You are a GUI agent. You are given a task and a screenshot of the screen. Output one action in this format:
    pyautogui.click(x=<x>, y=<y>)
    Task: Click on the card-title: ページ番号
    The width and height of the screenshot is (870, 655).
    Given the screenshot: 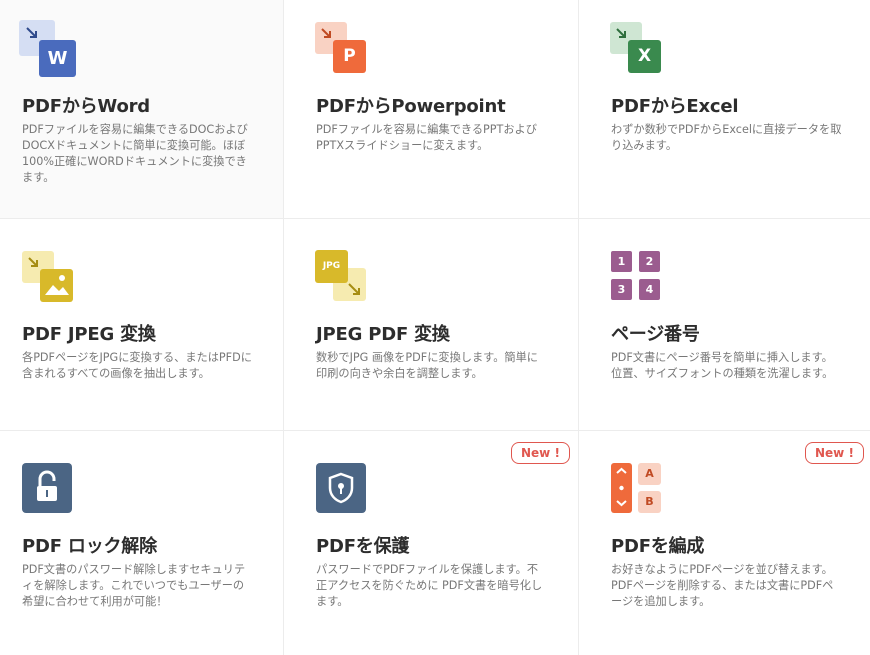 What is the action you would take?
    pyautogui.click(x=655, y=334)
    